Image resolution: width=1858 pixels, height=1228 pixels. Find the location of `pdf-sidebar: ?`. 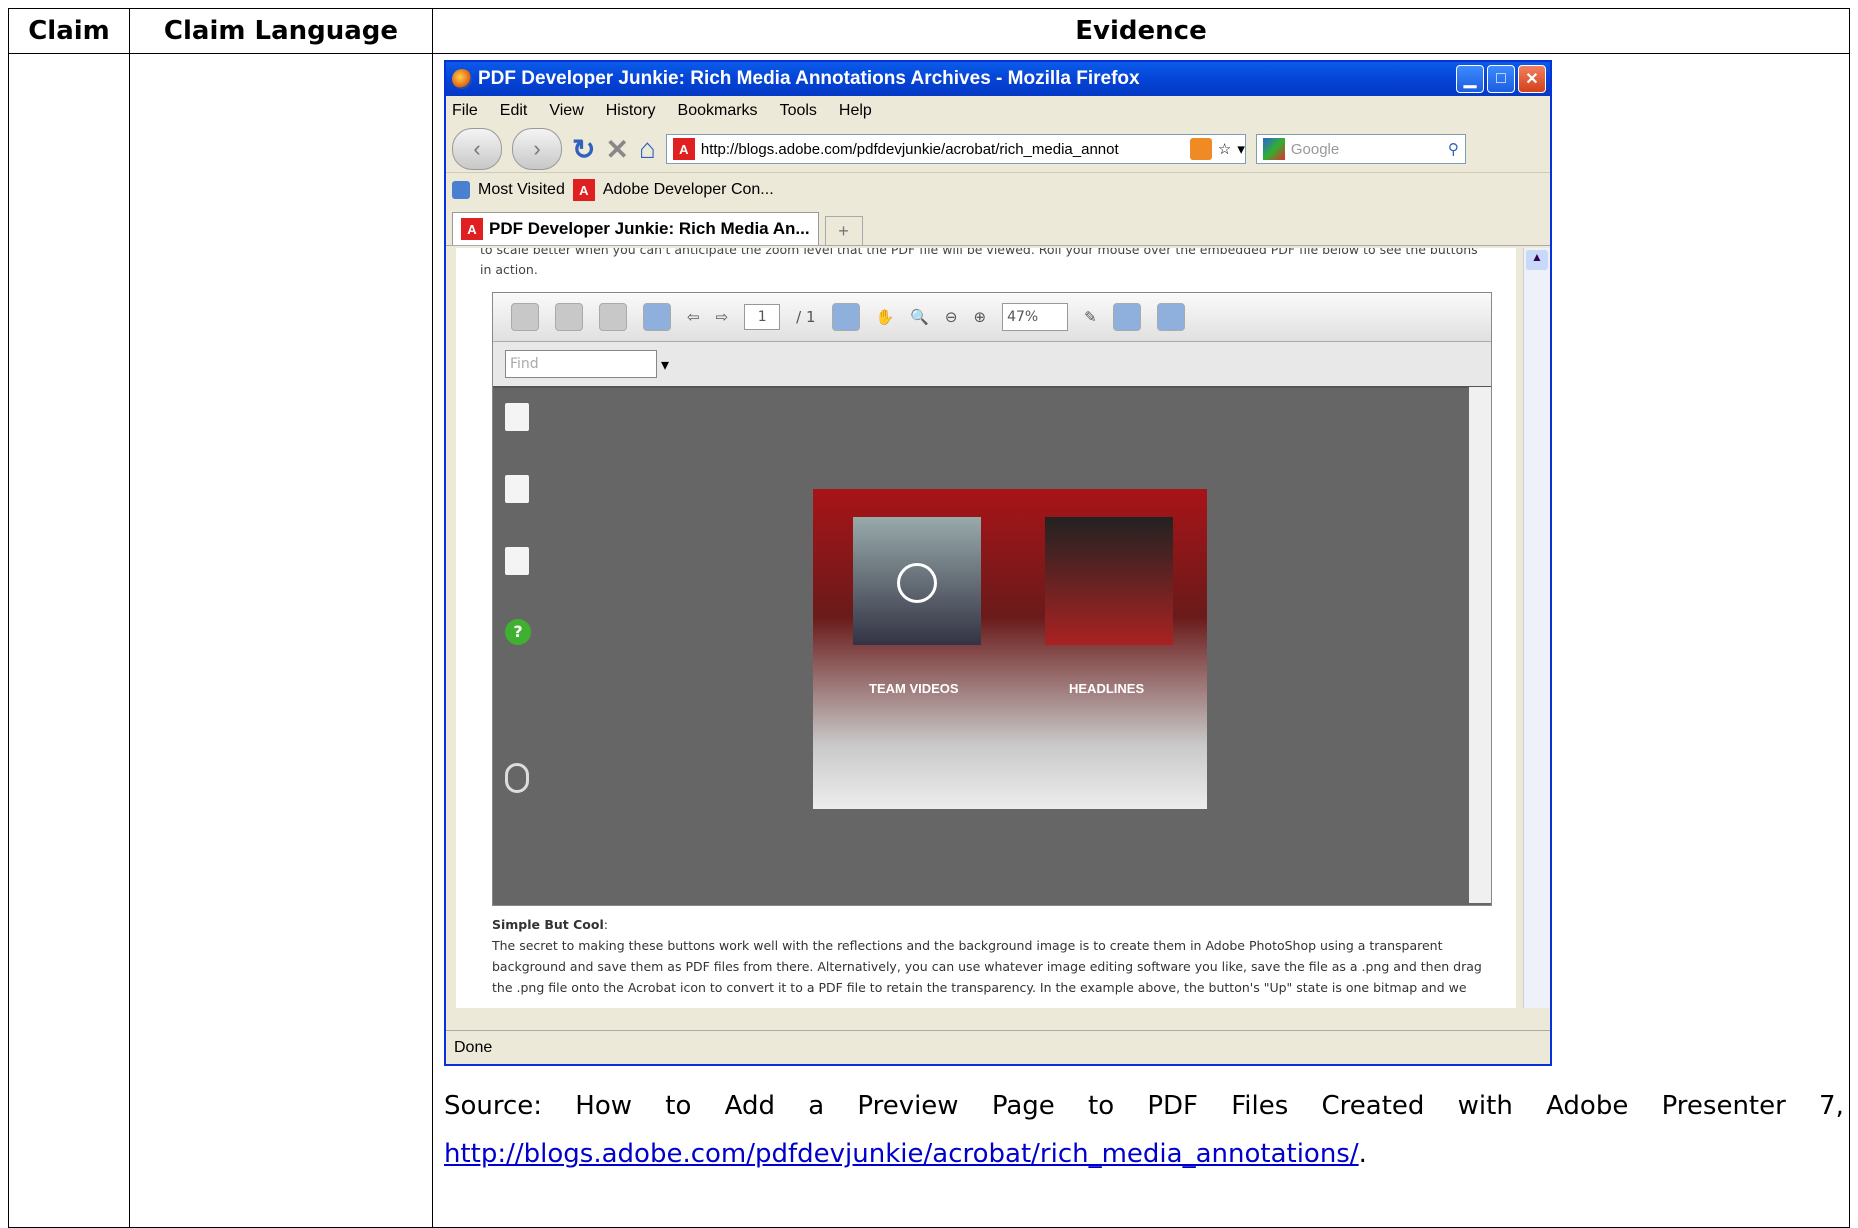

pdf-sidebar: ? is located at coordinates (525, 546).